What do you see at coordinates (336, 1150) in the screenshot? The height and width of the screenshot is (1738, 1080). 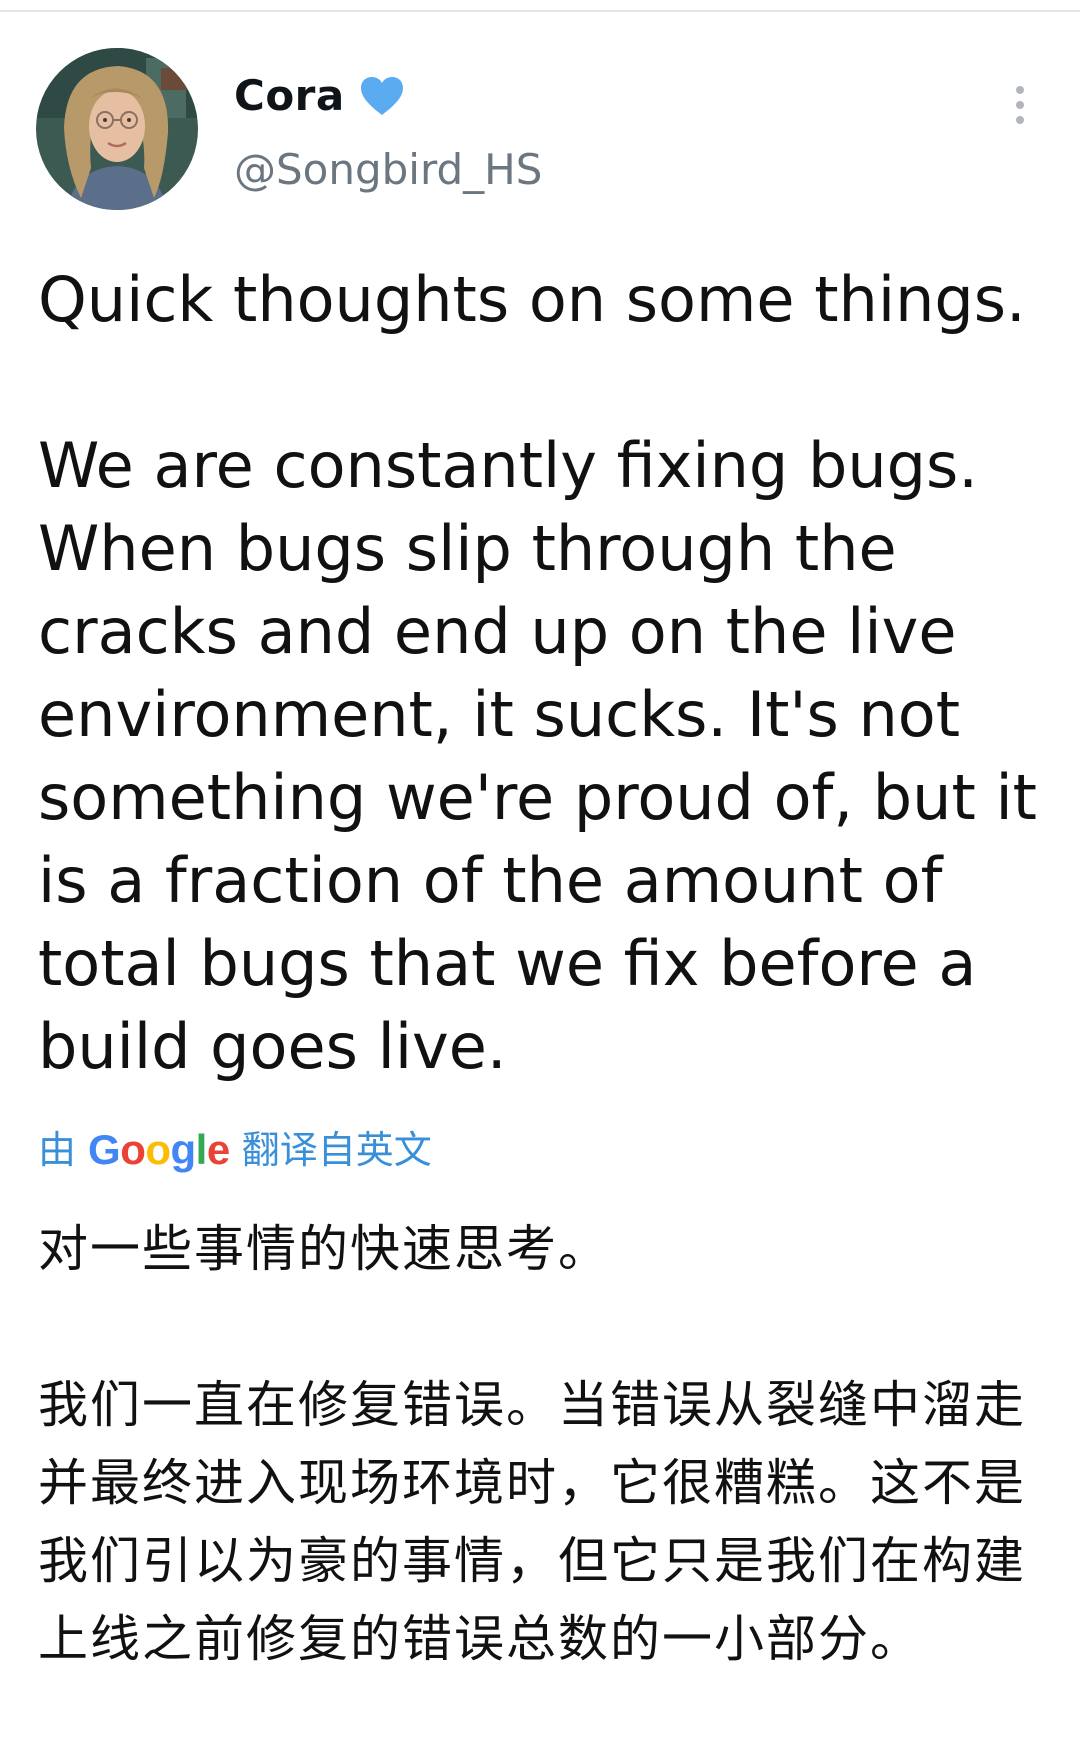 I see `translation-suffix: 翻译自英文` at bounding box center [336, 1150].